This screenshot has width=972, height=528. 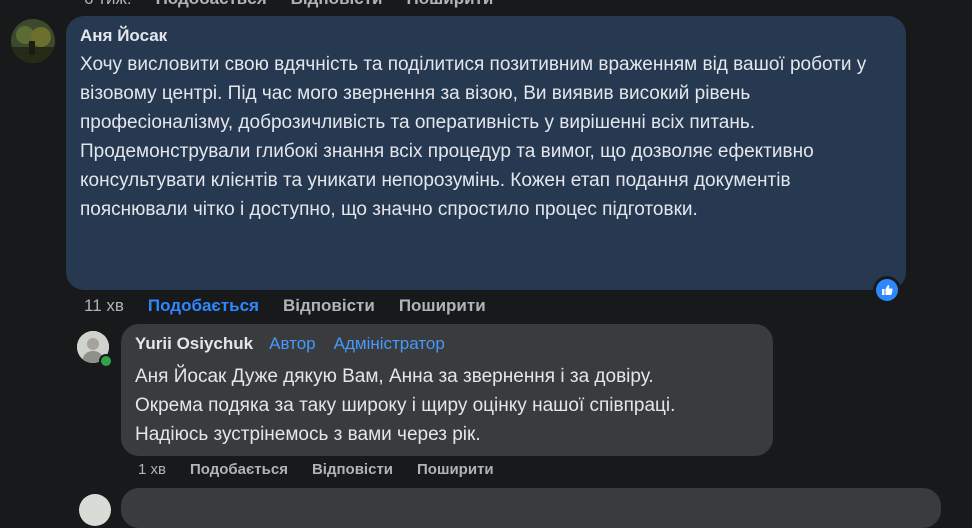 I want to click on reply-author: Yurii Osiychuk, so click(x=194, y=344).